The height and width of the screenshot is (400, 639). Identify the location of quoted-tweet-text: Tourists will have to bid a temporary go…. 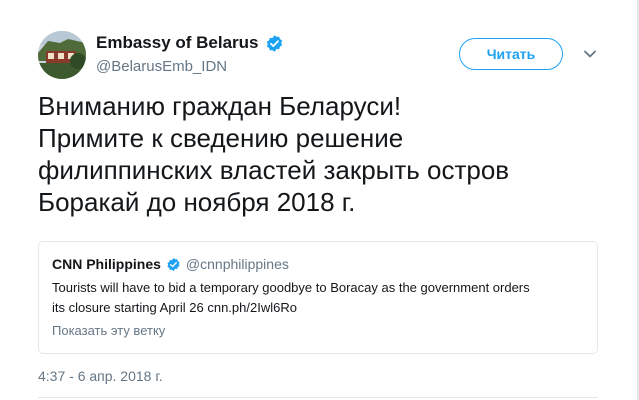
(319, 298).